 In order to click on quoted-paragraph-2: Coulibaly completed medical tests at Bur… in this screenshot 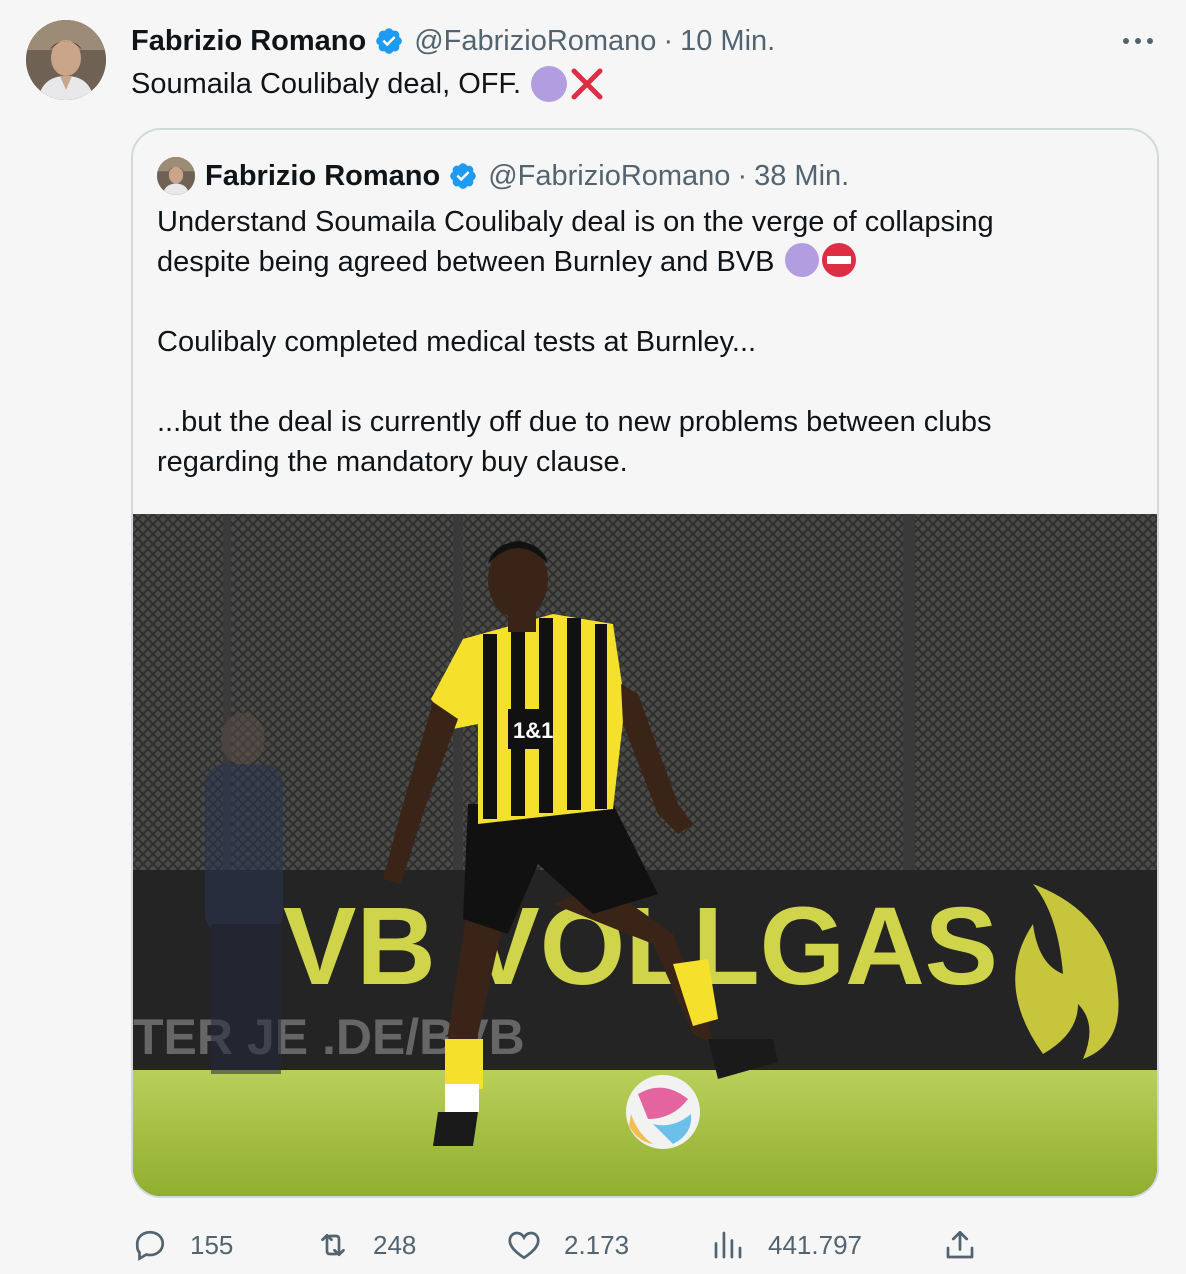, I will do `click(457, 342)`.